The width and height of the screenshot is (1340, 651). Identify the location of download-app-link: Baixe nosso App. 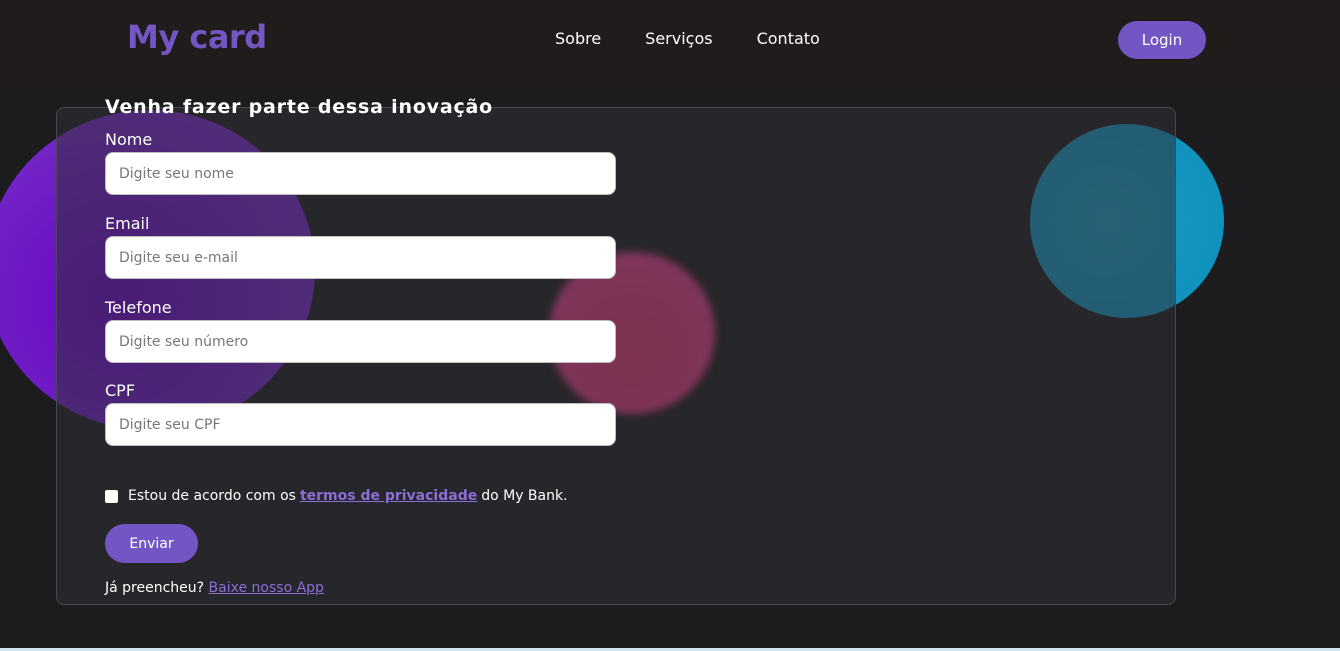
(266, 588).